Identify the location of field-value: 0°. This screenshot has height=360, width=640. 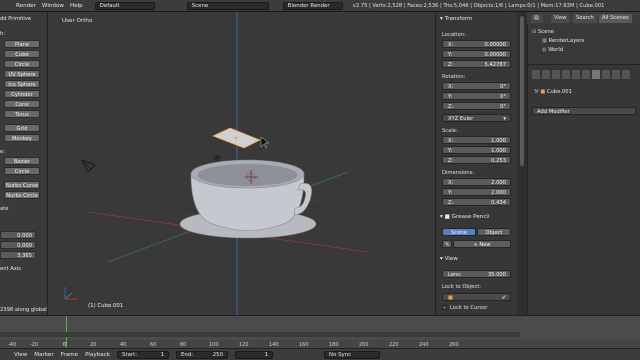
(503, 107).